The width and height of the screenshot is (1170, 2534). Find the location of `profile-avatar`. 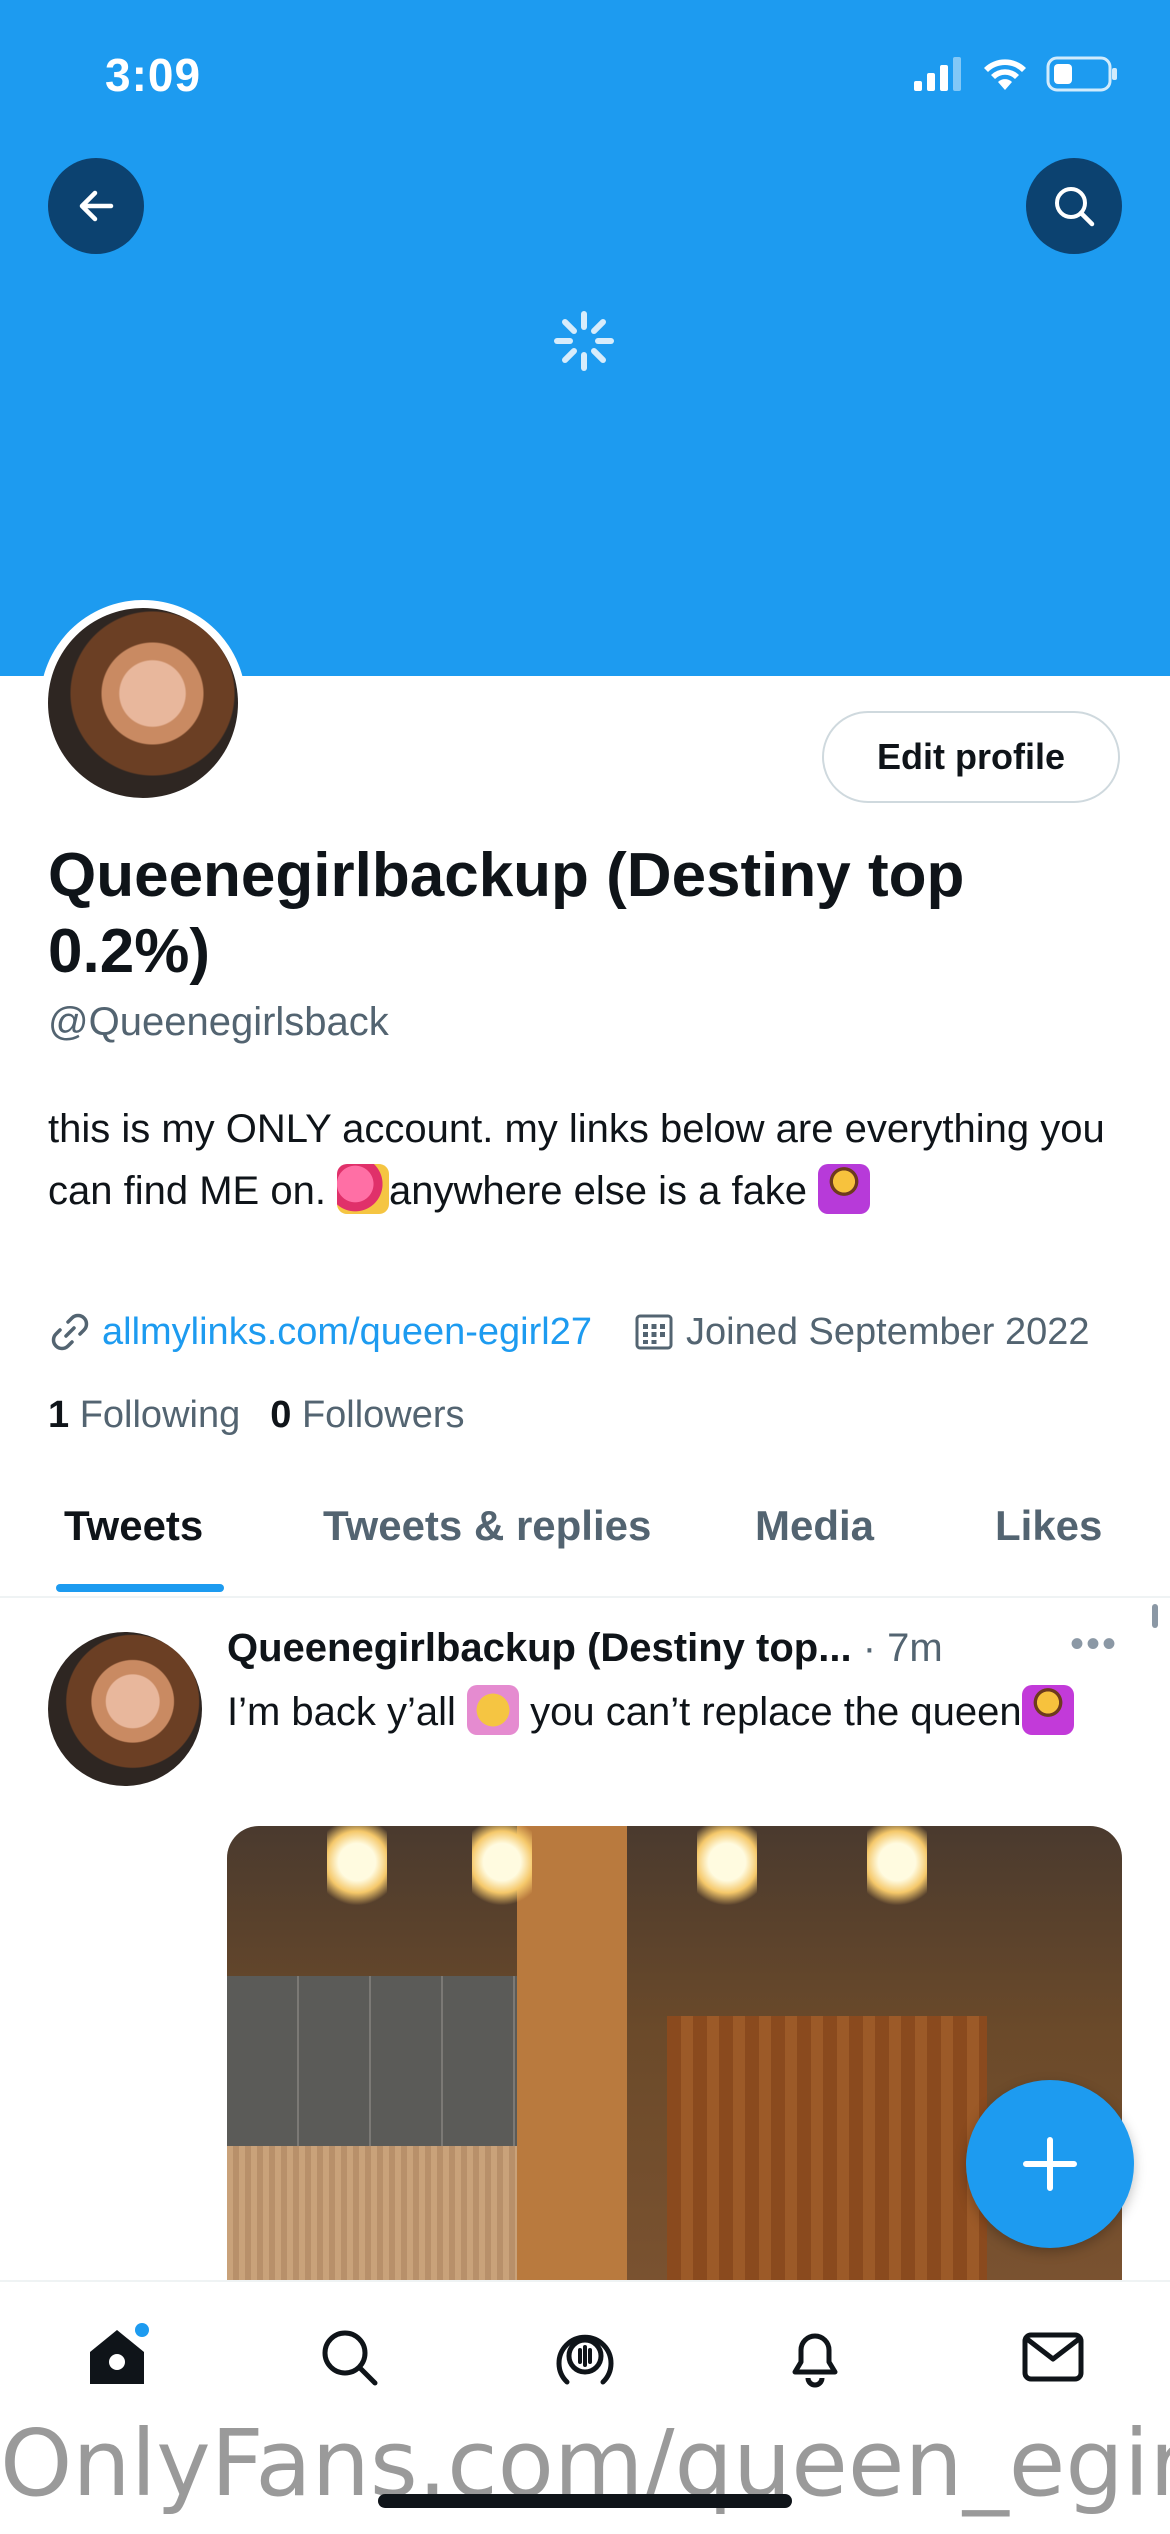

profile-avatar is located at coordinates (143, 703).